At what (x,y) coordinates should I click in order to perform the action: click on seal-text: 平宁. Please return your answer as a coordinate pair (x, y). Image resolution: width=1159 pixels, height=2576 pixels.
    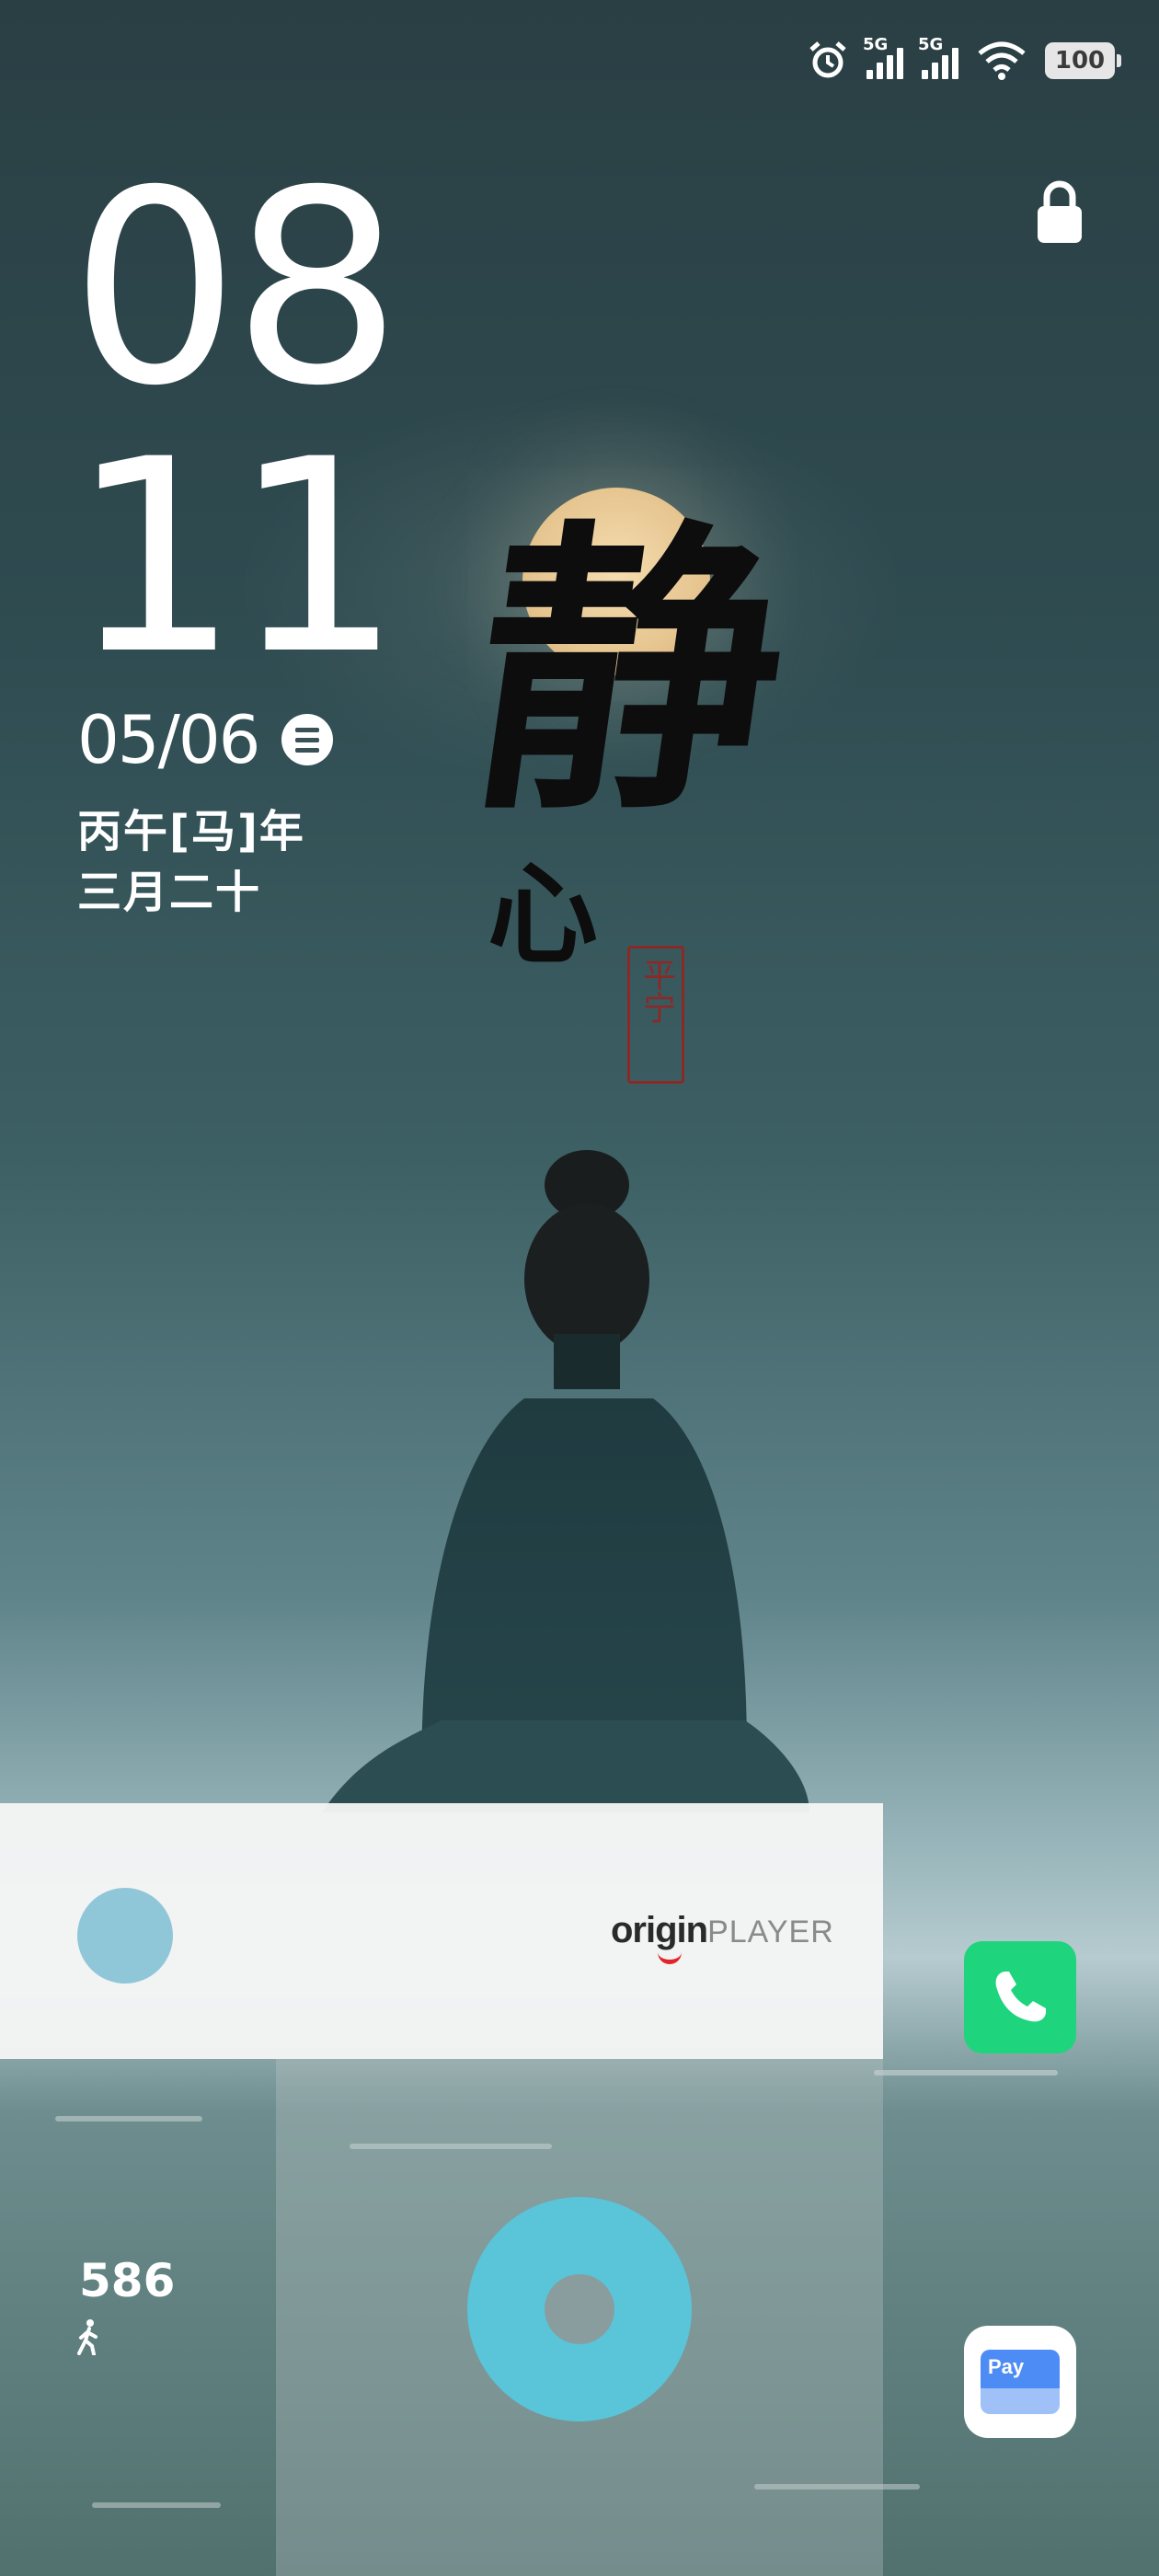
    Looking at the image, I should click on (656, 991).